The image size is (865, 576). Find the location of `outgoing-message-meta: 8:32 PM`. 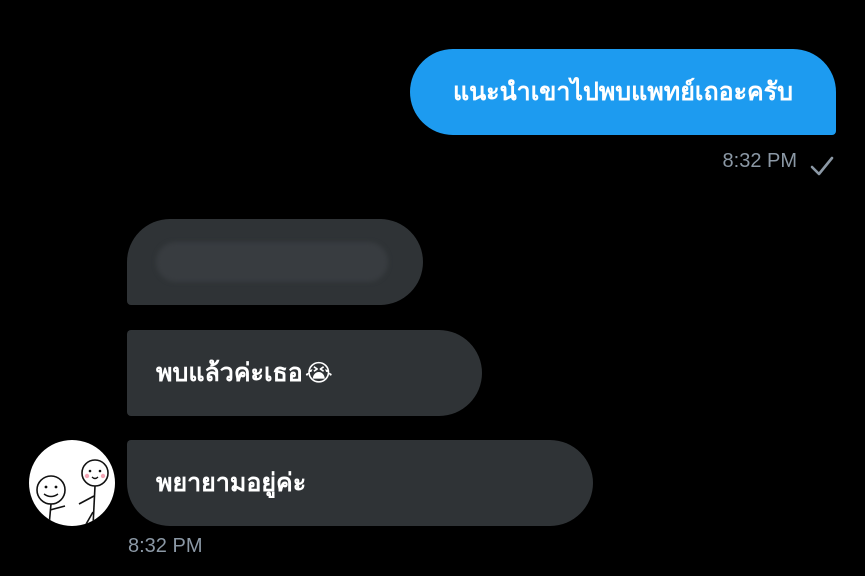

outgoing-message-meta: 8:32 PM is located at coordinates (779, 161).